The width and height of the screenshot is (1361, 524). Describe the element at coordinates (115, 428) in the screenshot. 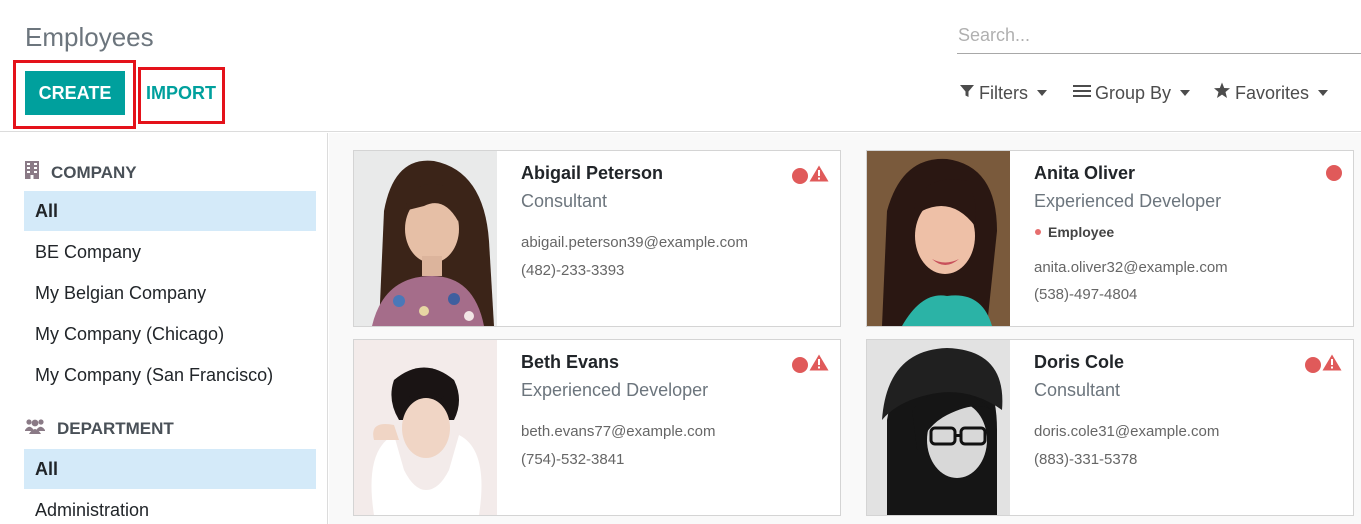

I see `department-header-label: DEPARTMENT` at that location.